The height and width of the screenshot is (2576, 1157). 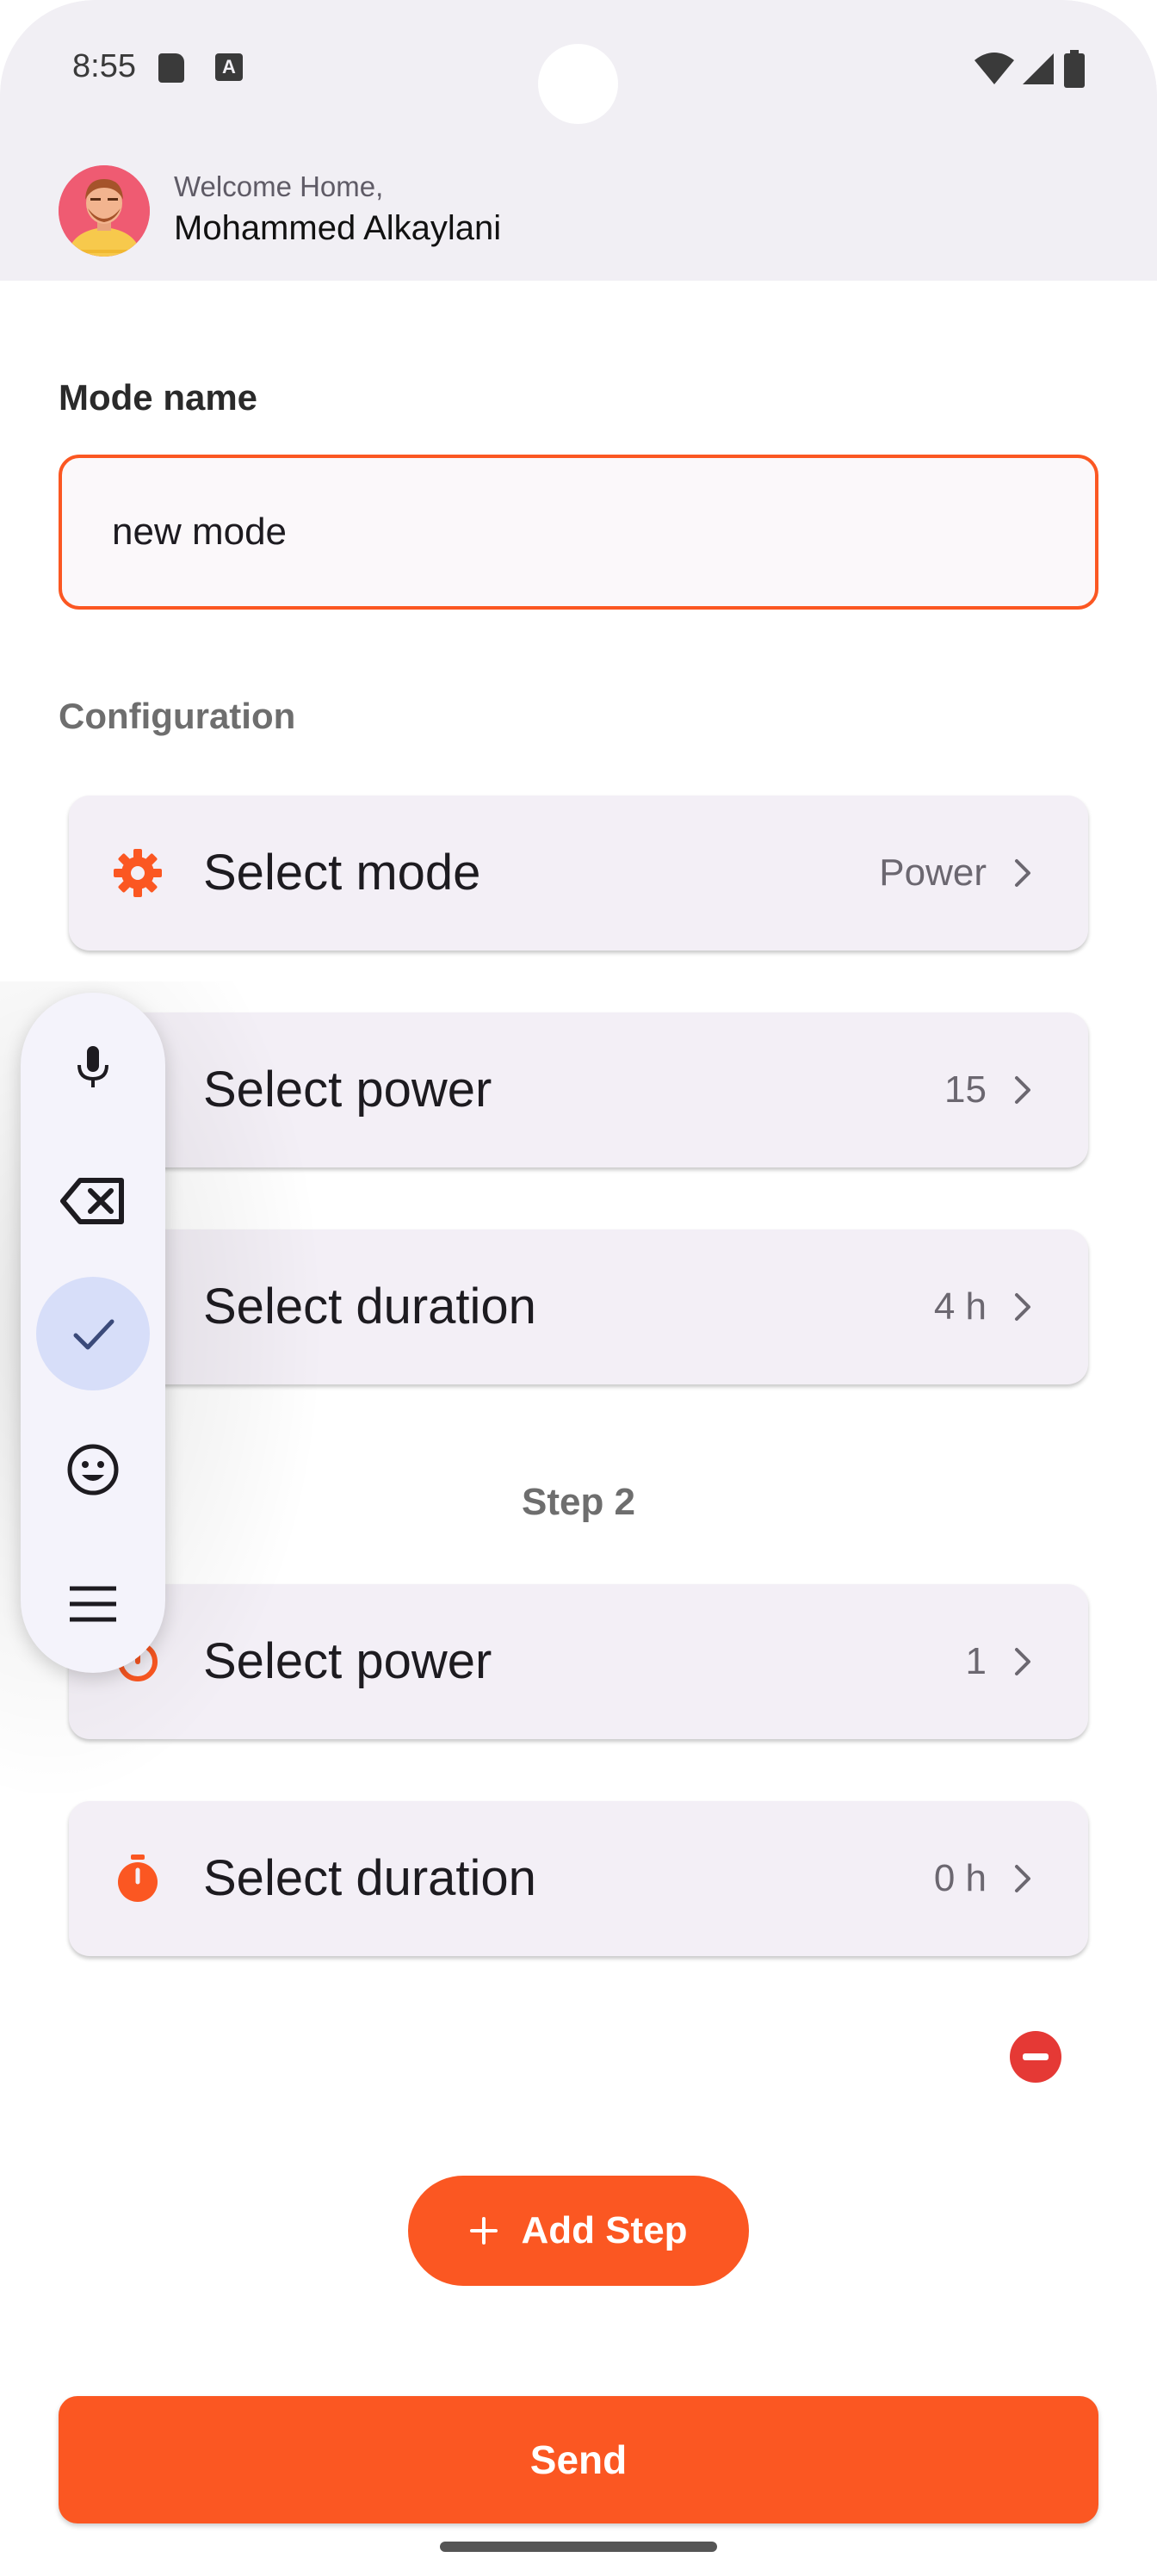 What do you see at coordinates (605, 2230) in the screenshot?
I see `add-step-label: Add Step` at bounding box center [605, 2230].